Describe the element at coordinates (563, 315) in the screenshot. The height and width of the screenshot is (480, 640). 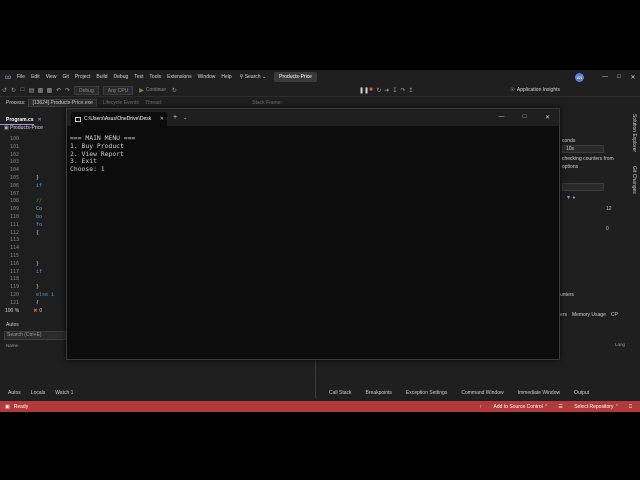
I see `tab-events: ers` at that location.